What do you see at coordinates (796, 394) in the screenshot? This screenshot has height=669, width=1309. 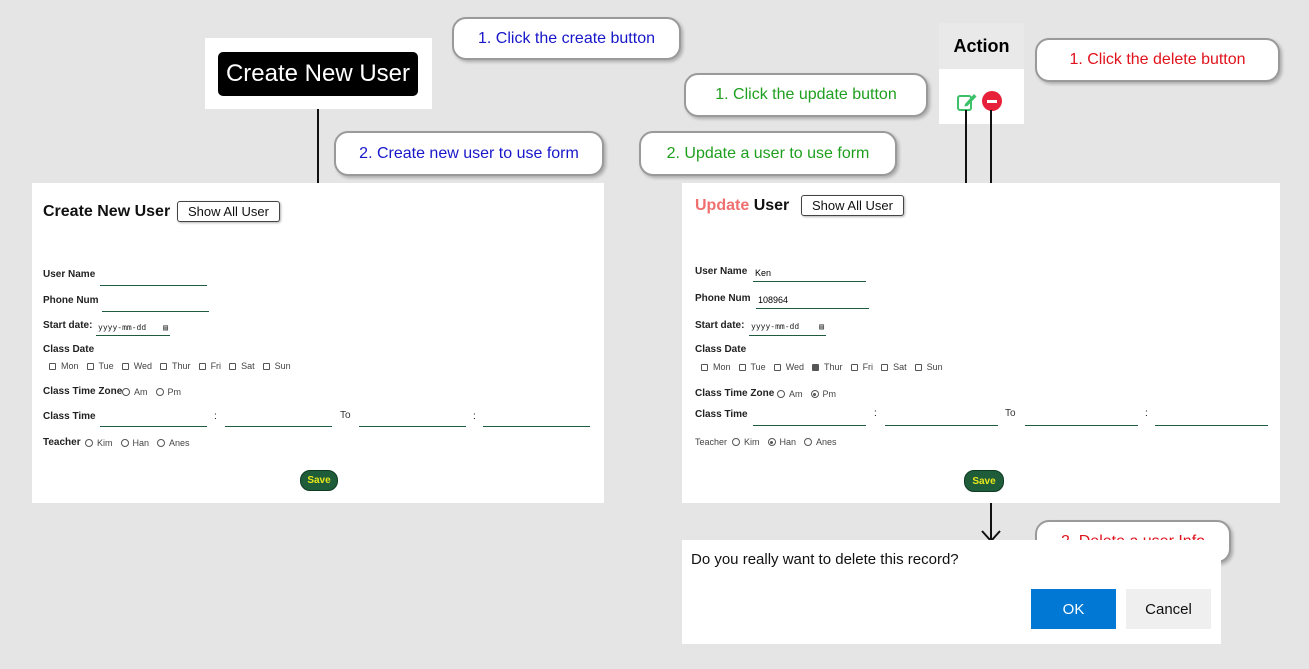 I see `time-zone-option-label: Am` at bounding box center [796, 394].